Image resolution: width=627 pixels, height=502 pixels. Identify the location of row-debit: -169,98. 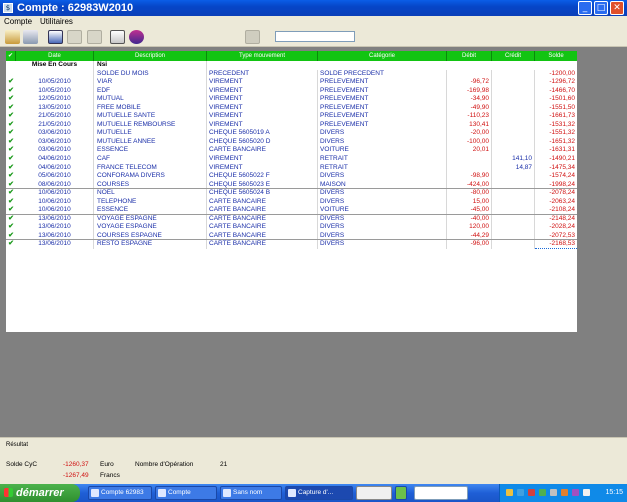
(469, 91).